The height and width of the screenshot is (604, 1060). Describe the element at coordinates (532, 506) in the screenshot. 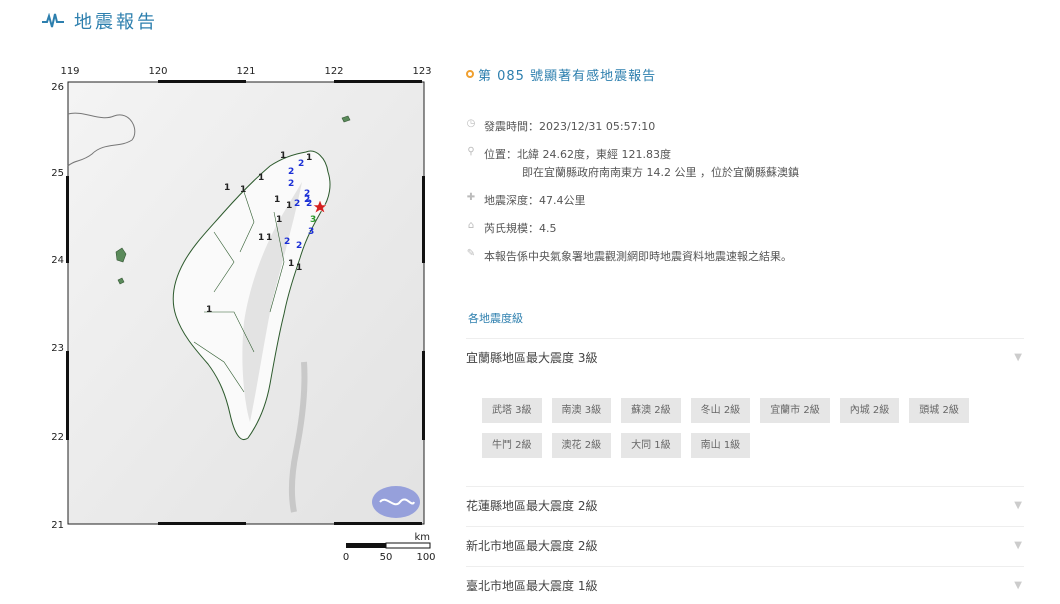

I see `region-name: 花蓮縣地區最大震度 2級` at that location.